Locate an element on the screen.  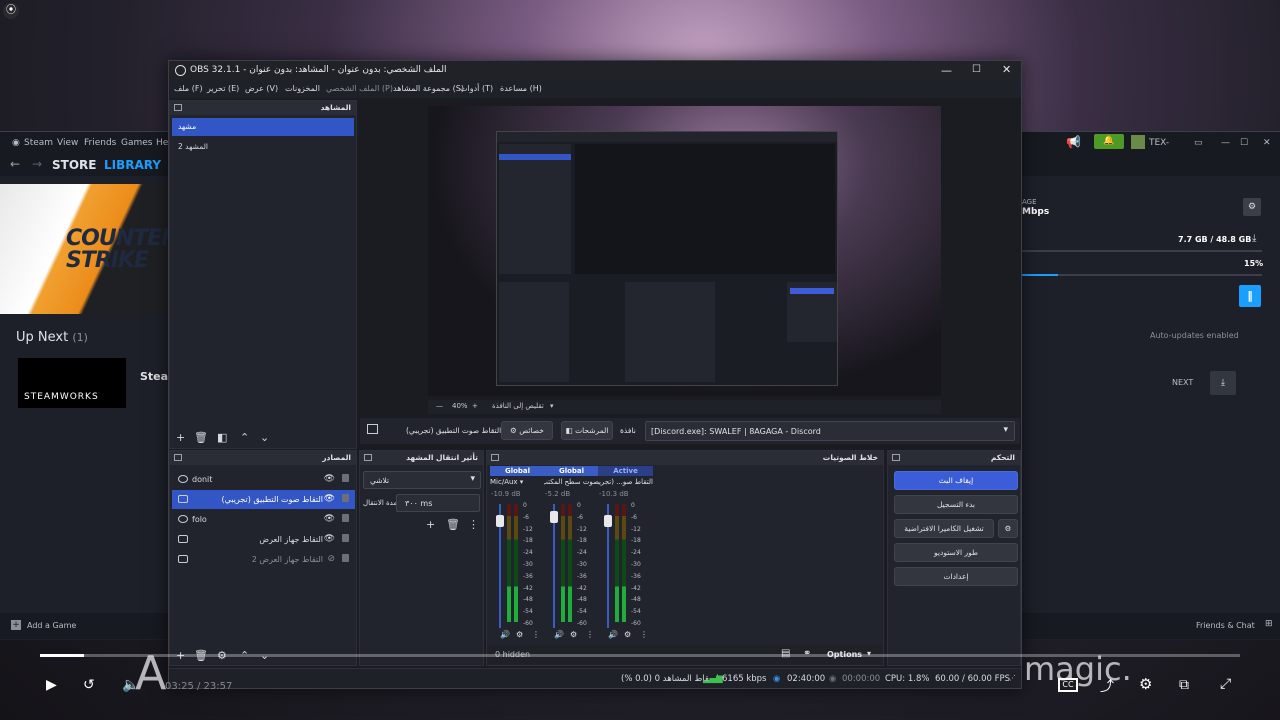
move-down-icon: ⌄ is located at coordinates (264, 438).